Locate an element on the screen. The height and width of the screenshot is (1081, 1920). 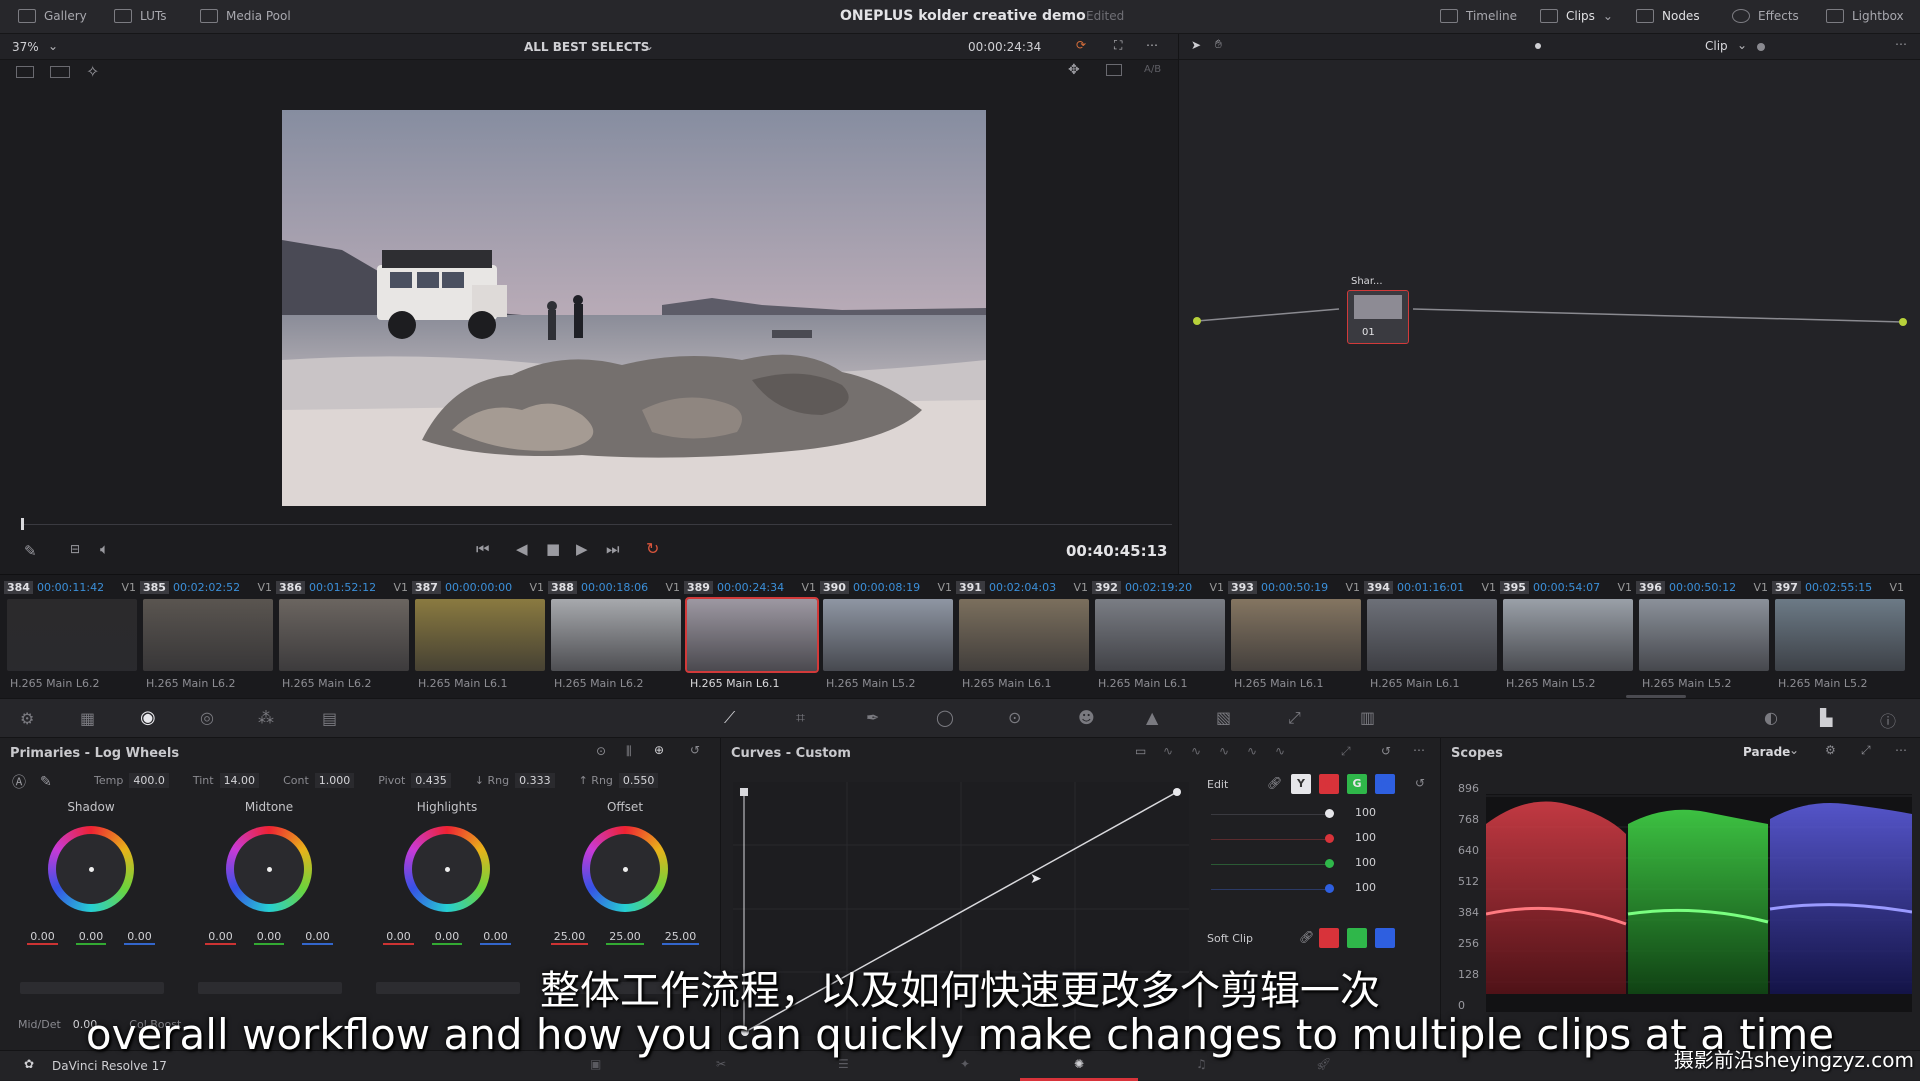
lightbox-button: Lightbox is located at coordinates (1865, 16).